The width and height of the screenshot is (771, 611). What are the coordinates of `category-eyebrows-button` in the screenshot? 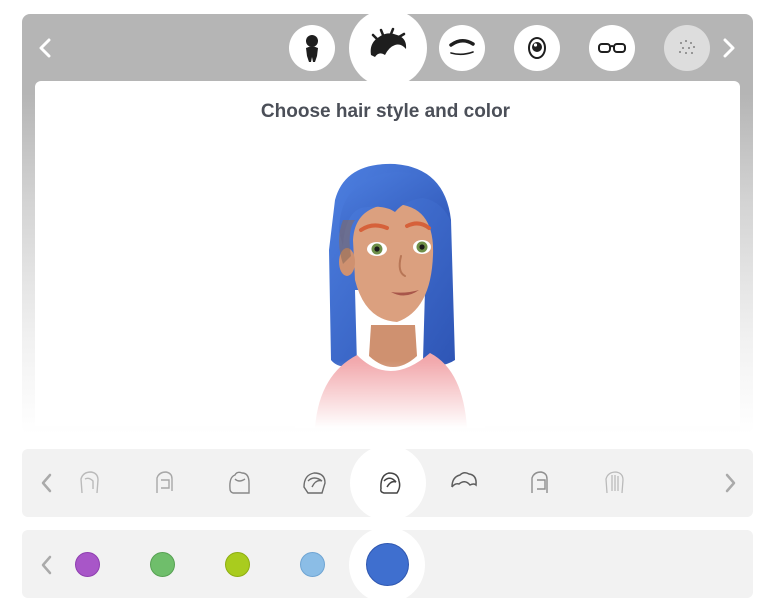 It's located at (462, 48).